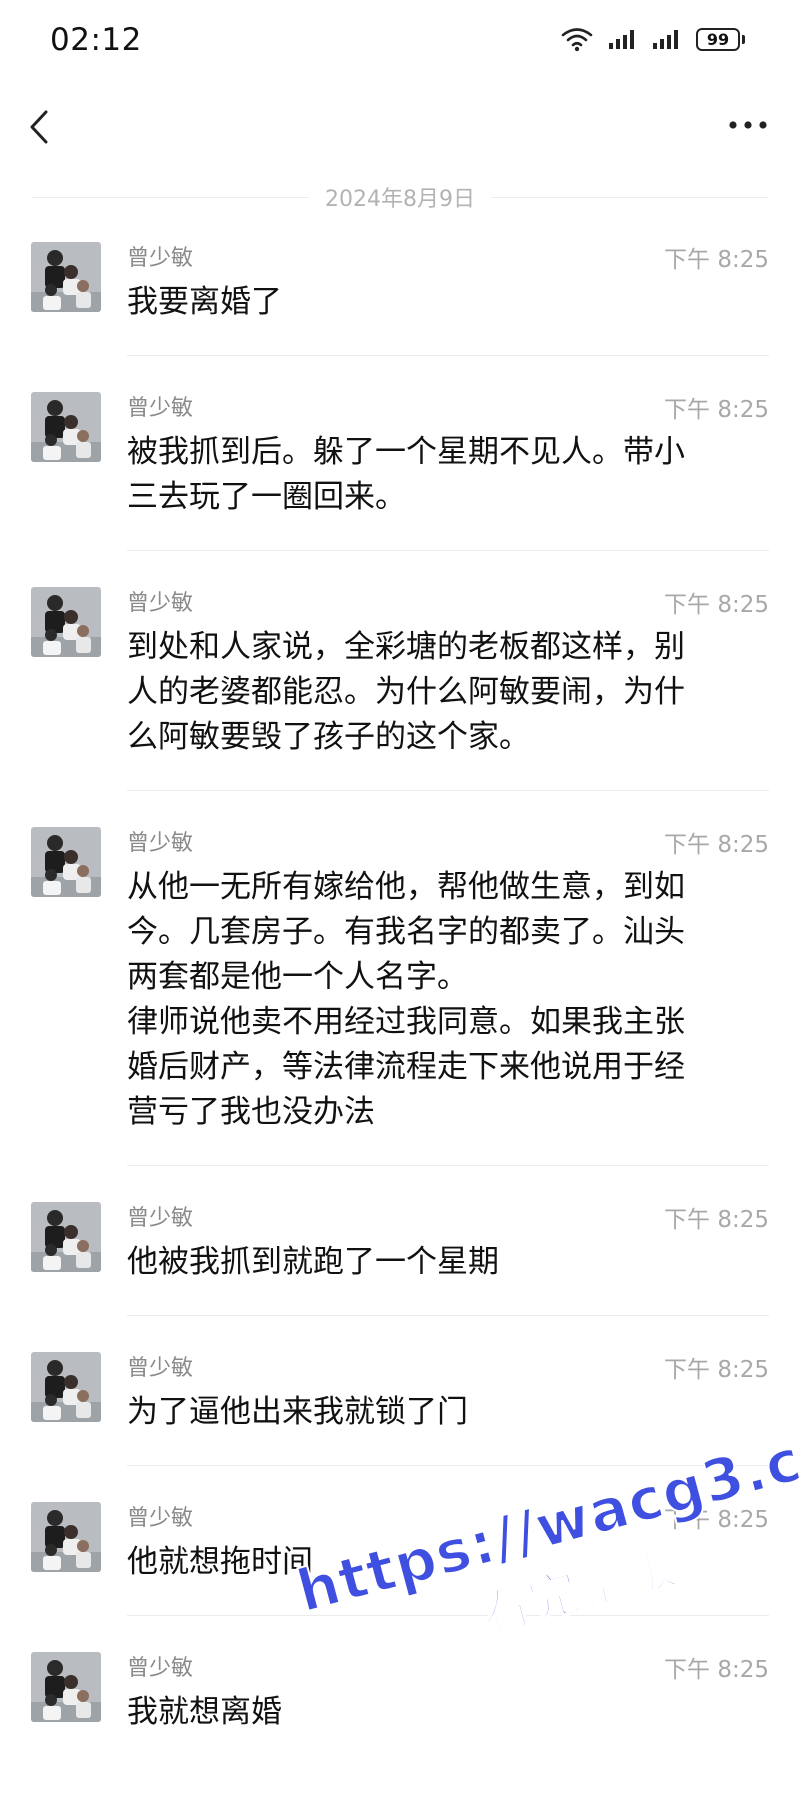 The width and height of the screenshot is (800, 1795). Describe the element at coordinates (652, 39) in the screenshot. I see `status-icons: 99` at that location.